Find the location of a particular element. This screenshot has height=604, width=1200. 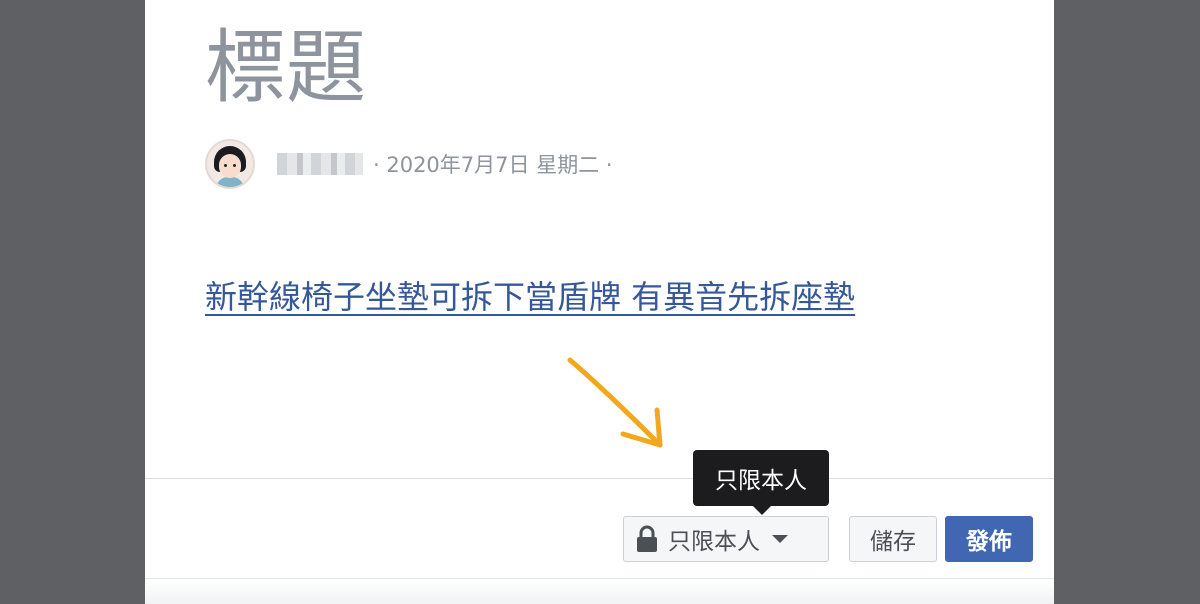

privacy-label: 只限本人 is located at coordinates (714, 542).